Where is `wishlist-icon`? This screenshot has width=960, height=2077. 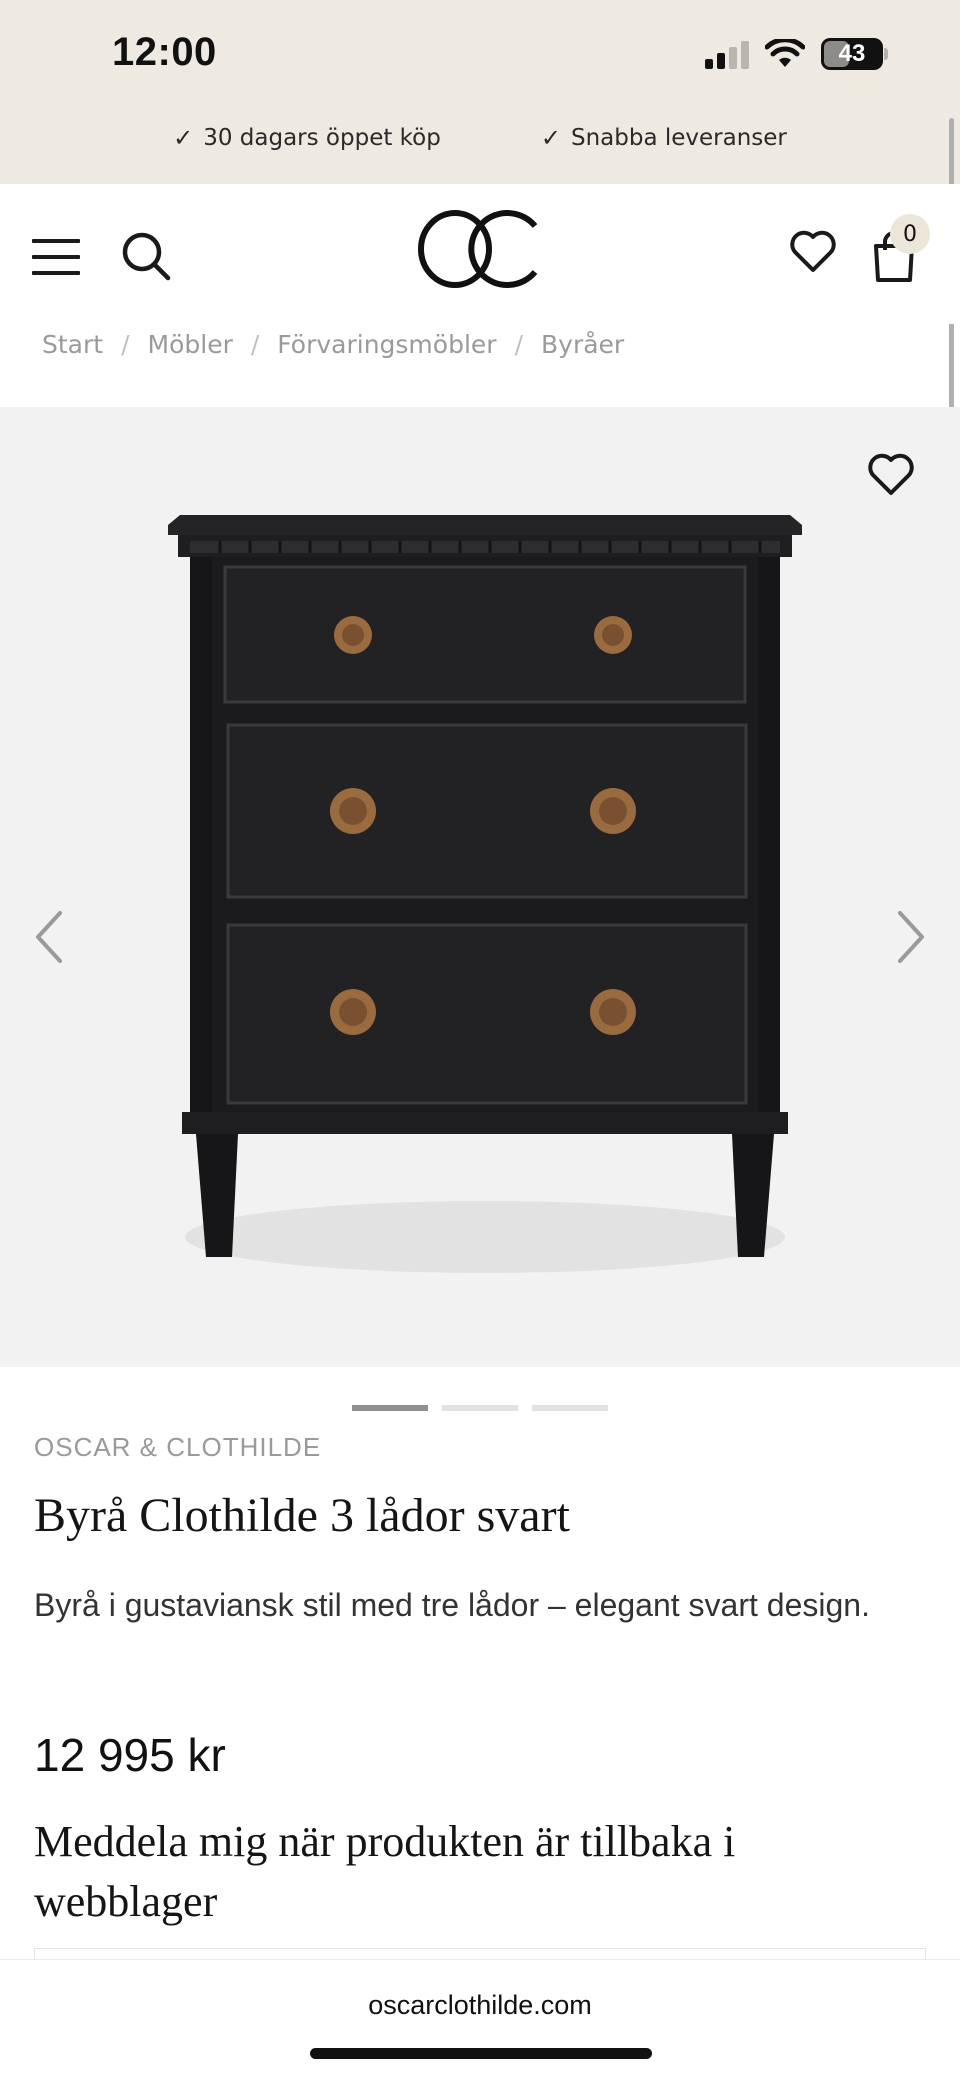
wishlist-icon is located at coordinates (813, 251).